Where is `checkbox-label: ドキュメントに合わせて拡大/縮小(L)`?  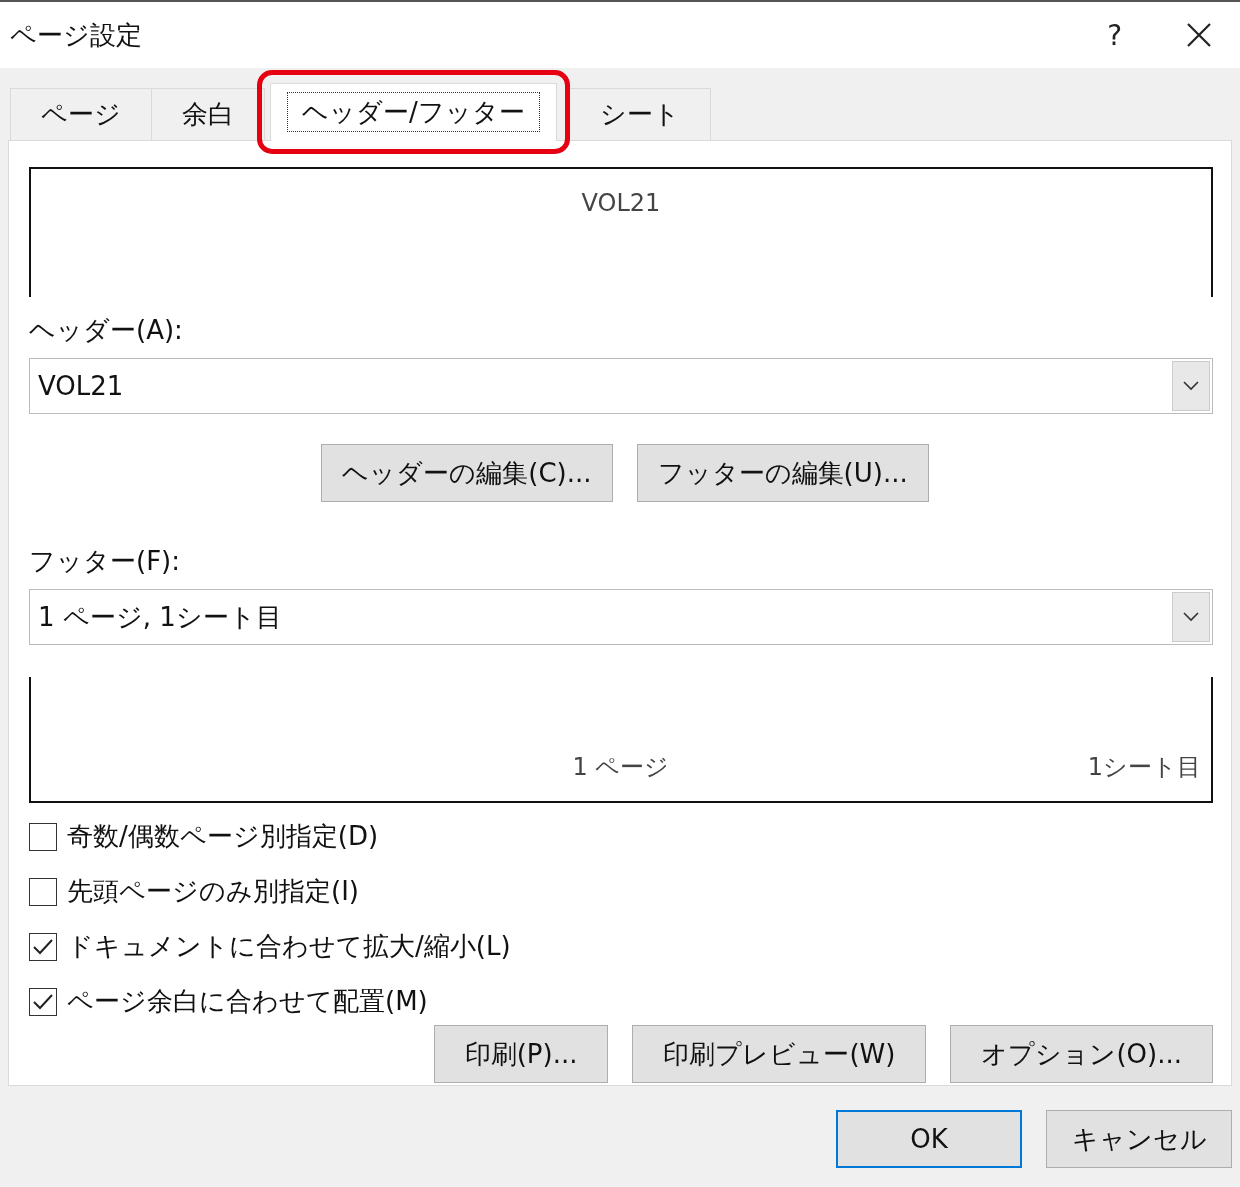
checkbox-label: ドキュメントに合わせて拡大/縮小(L) is located at coordinates (289, 946).